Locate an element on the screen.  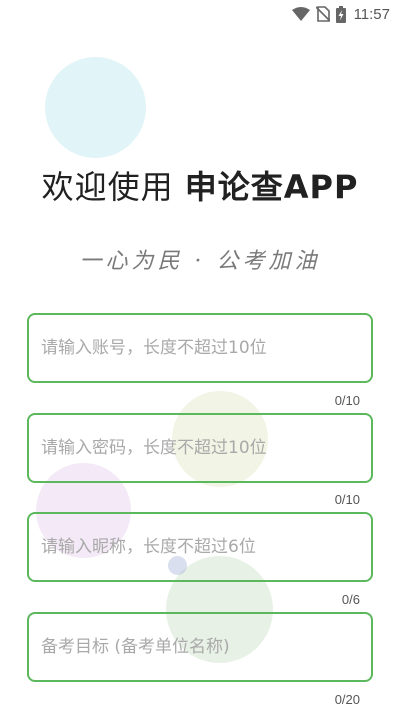
password-counter: 0/10 is located at coordinates (347, 499).